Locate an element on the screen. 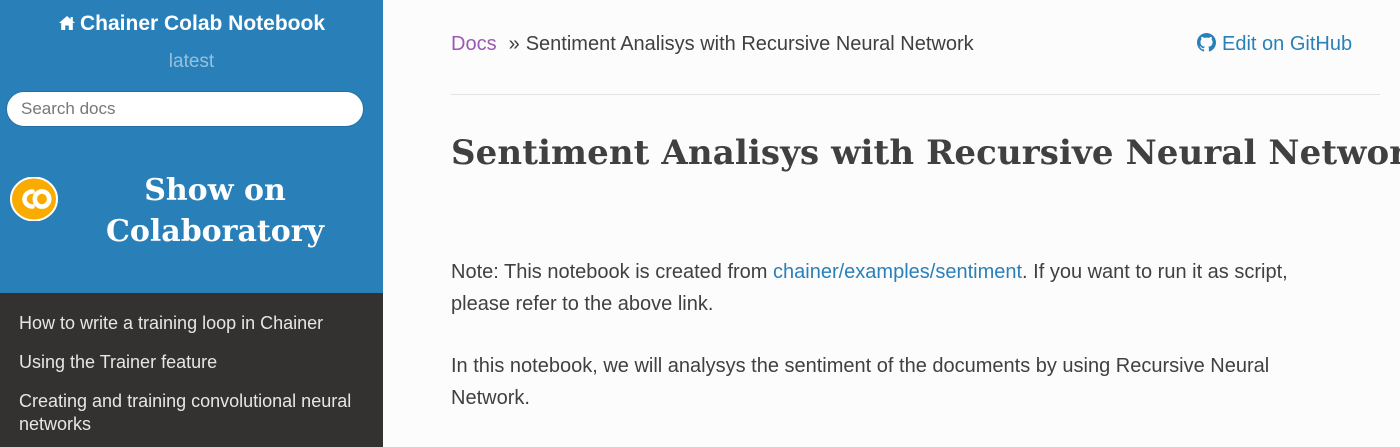  note-prefix: Note: This notebook is created from is located at coordinates (612, 272).